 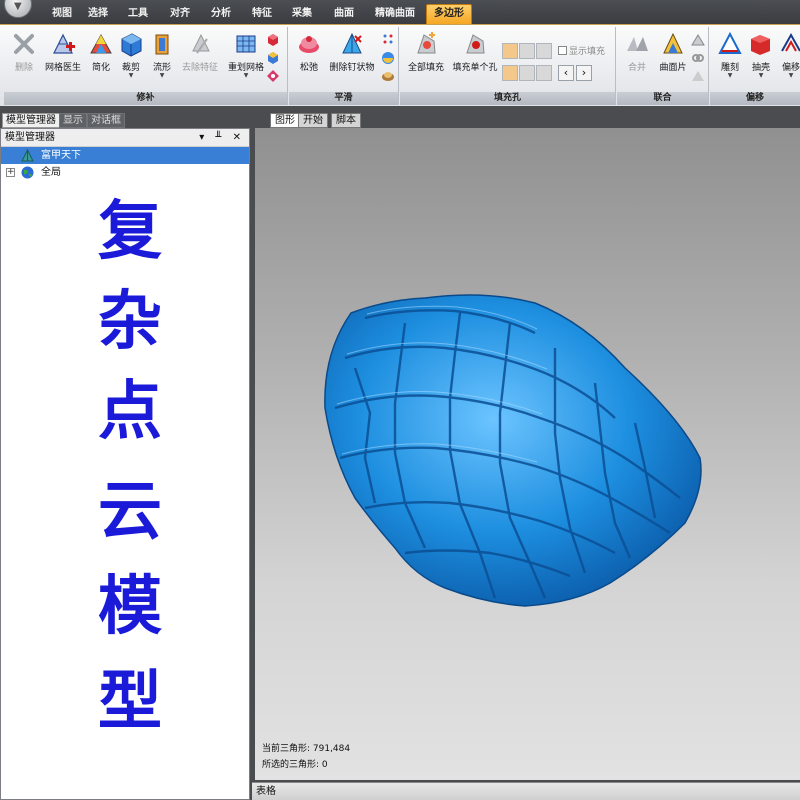 I want to click on overlay-char-2: 杂, so click(x=130, y=321).